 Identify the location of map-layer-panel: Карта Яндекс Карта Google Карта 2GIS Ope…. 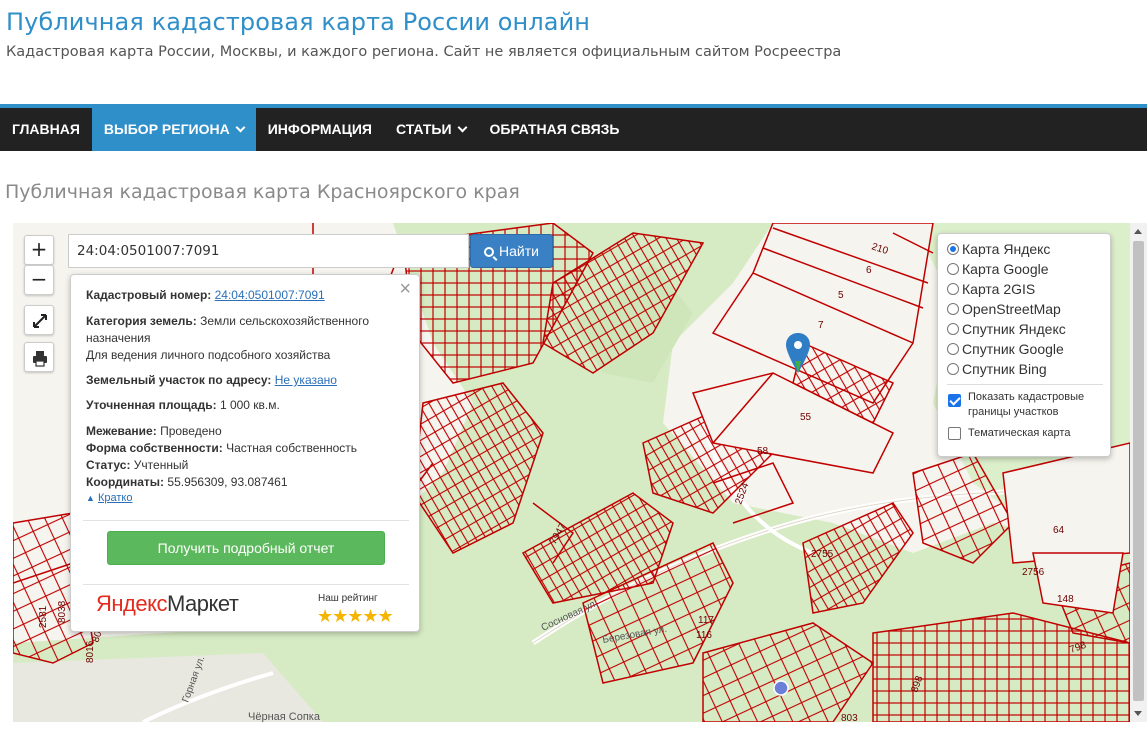
(1024, 345).